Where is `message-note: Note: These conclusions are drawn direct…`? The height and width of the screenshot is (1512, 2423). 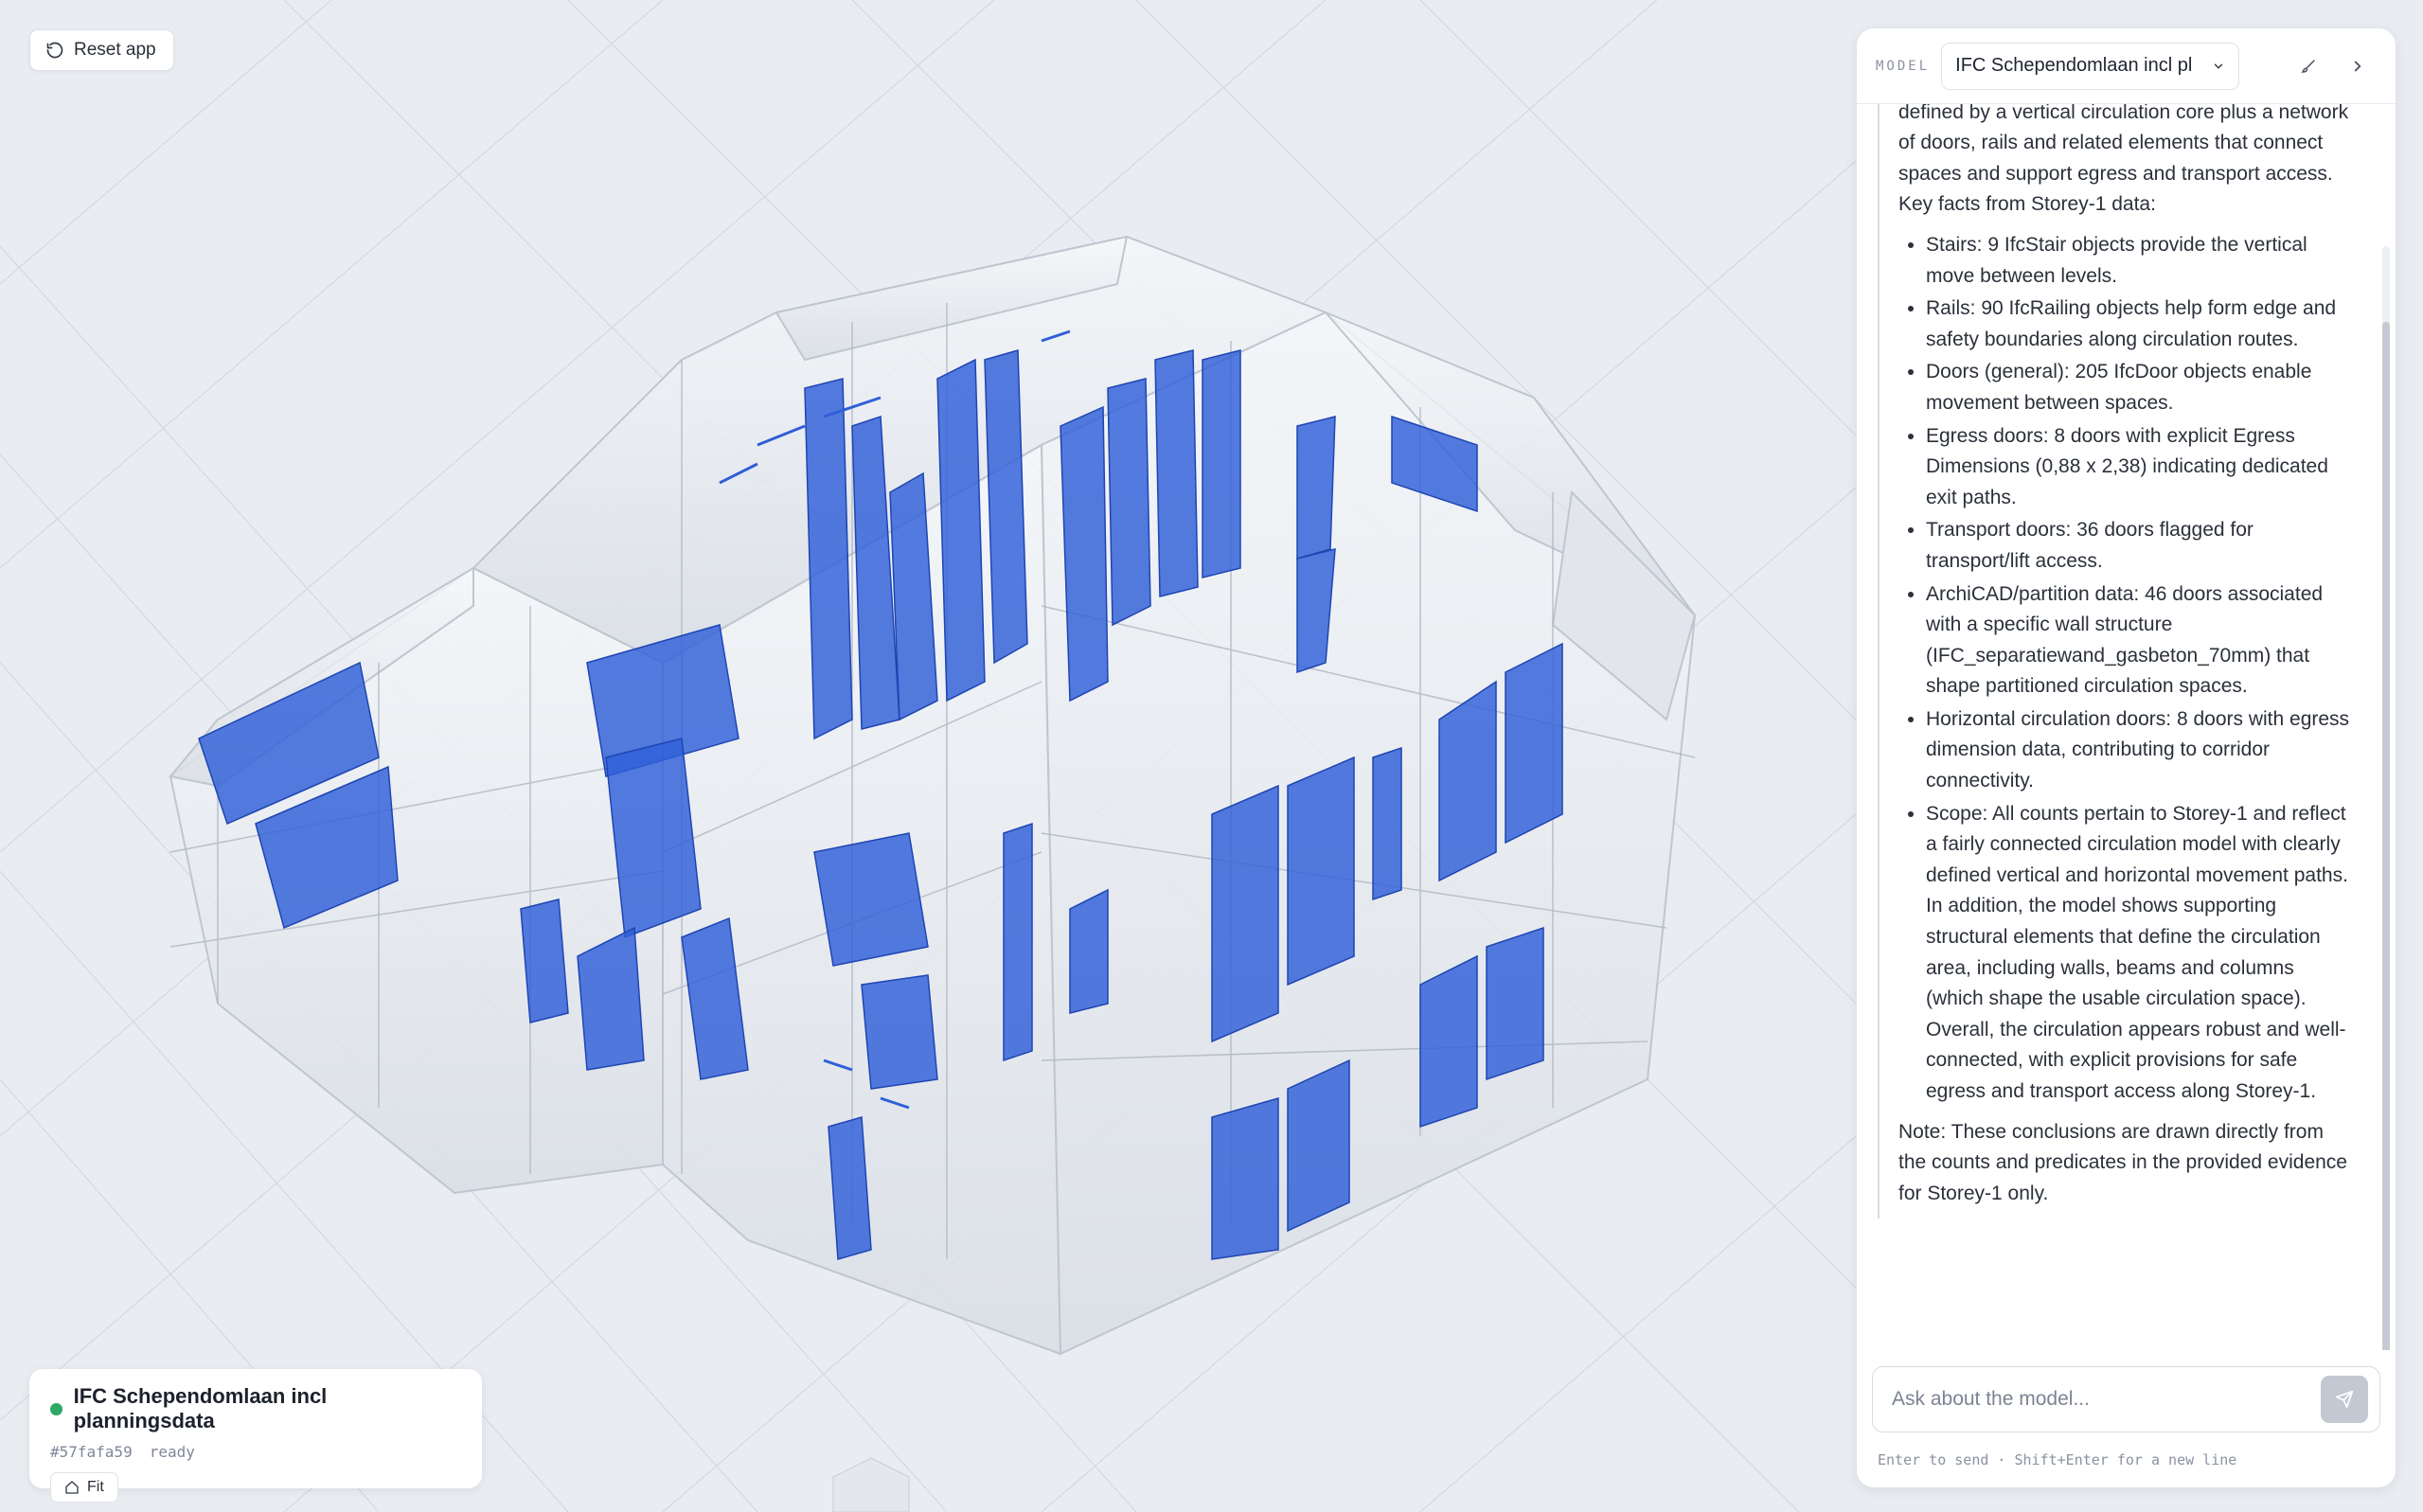
message-note: Note: These conclusions are drawn direct… is located at coordinates (2122, 1162).